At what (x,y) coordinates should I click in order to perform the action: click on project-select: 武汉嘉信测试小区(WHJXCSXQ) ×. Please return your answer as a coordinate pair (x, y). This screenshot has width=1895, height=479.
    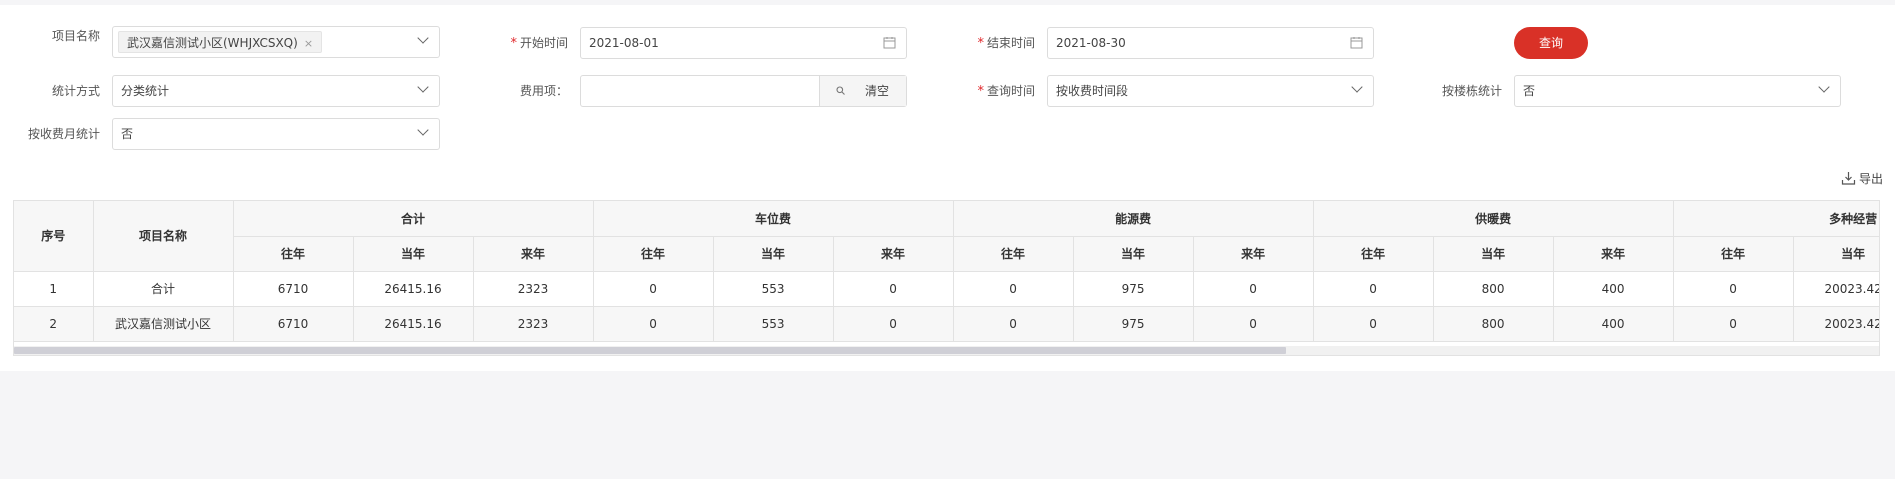
    Looking at the image, I should click on (276, 42).